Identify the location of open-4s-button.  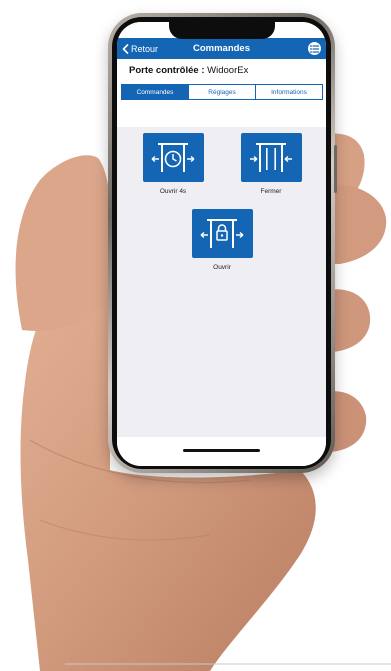
(173, 157).